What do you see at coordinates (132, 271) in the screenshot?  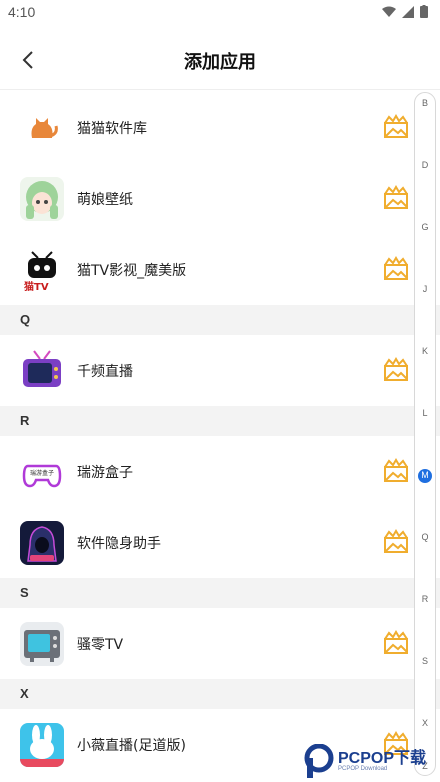 I see `app-name: 猫TV影视_魔美版` at bounding box center [132, 271].